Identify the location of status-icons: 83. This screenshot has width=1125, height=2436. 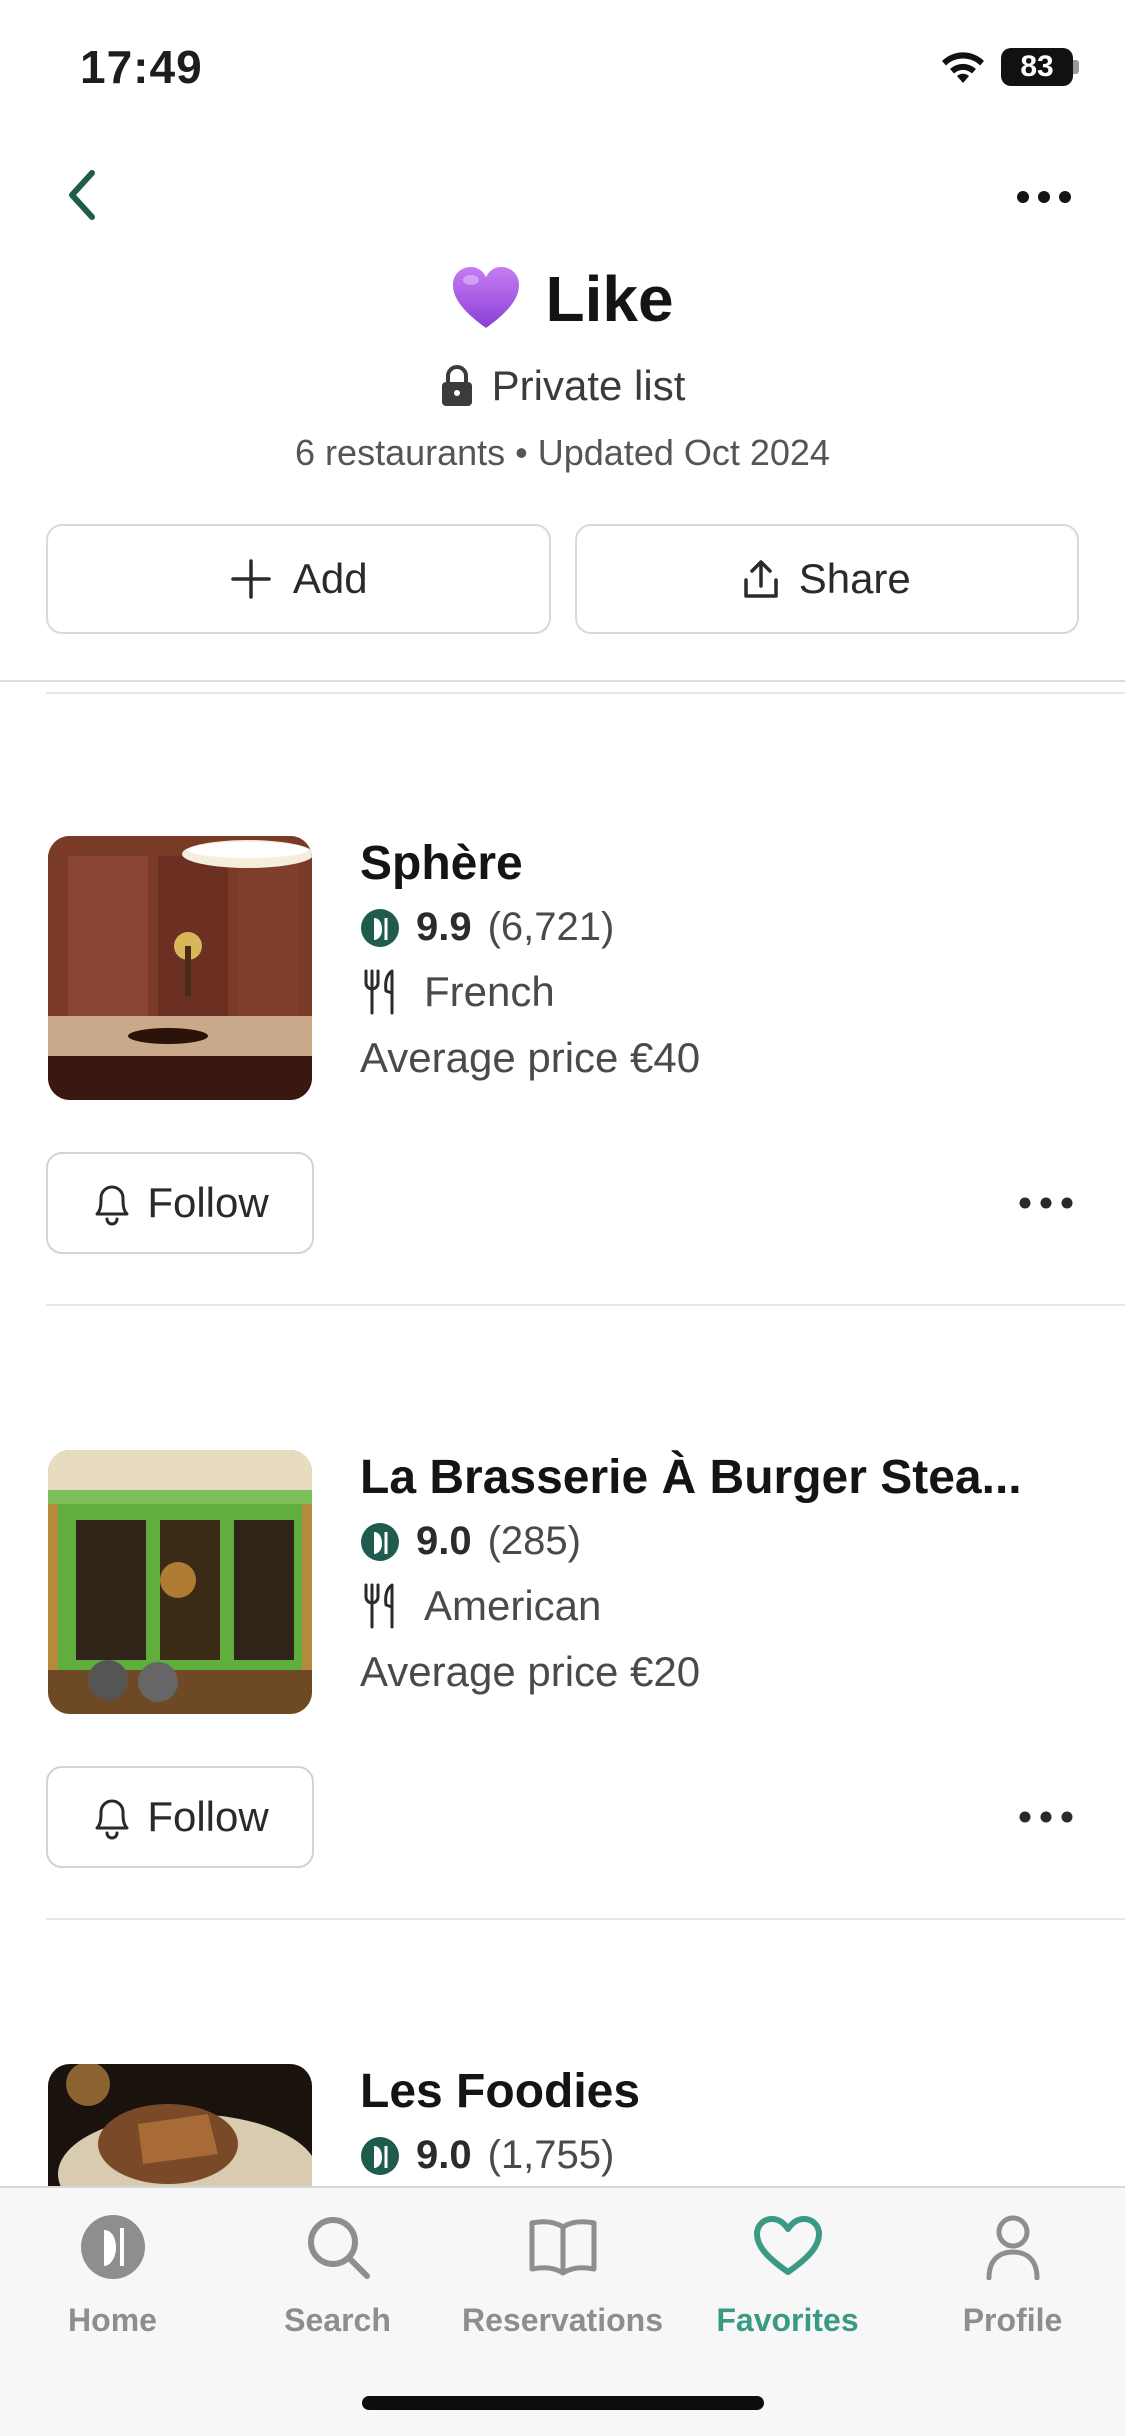
(1009, 67).